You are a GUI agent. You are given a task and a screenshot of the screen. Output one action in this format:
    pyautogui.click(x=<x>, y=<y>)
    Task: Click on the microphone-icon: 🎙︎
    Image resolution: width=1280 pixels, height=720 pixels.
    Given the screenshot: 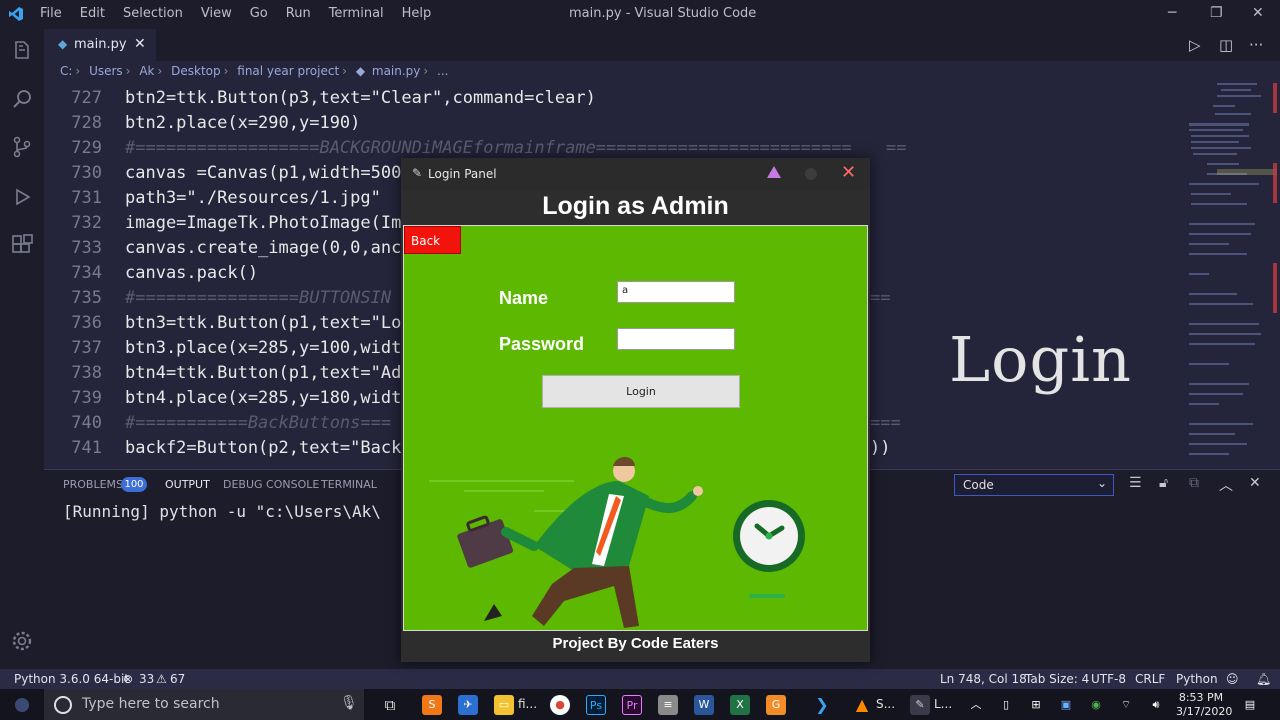 What is the action you would take?
    pyautogui.click(x=349, y=703)
    